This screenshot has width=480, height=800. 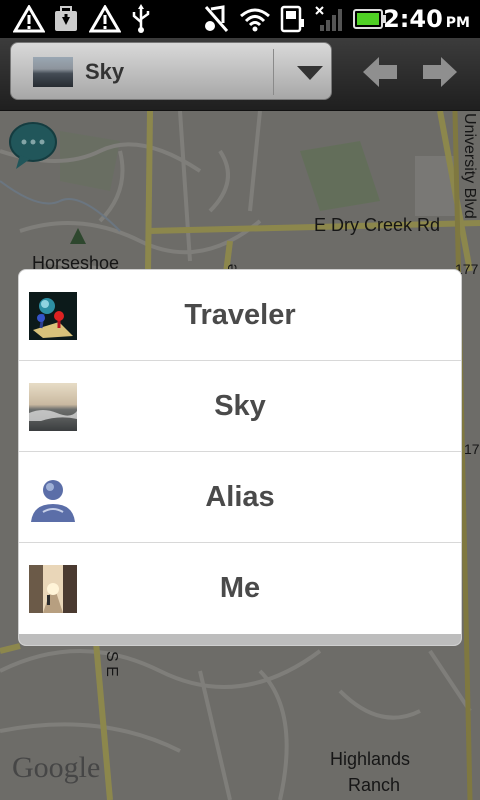 What do you see at coordinates (413, 19) in the screenshot?
I see `clock-time: 2:40` at bounding box center [413, 19].